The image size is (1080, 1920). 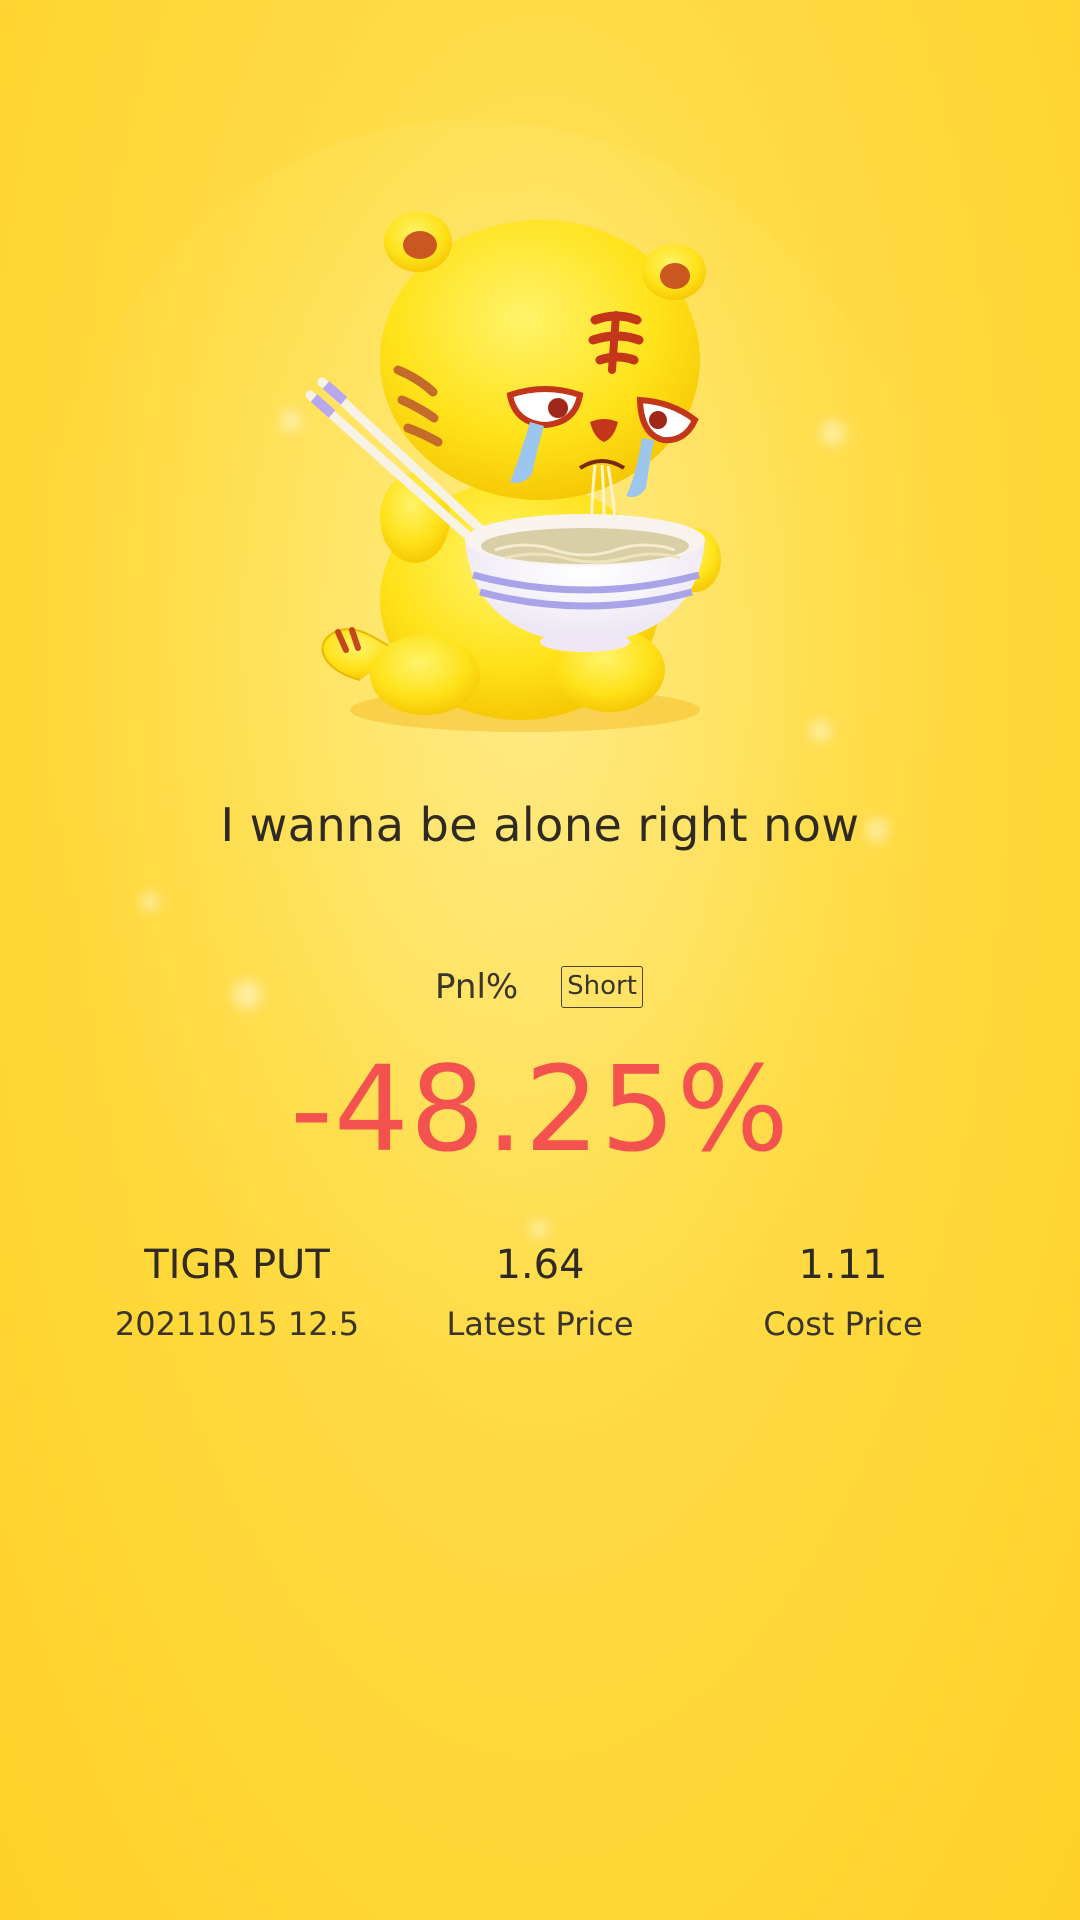 What do you see at coordinates (540, 1292) in the screenshot?
I see `latest-price-stat: 1.64 Latest Price` at bounding box center [540, 1292].